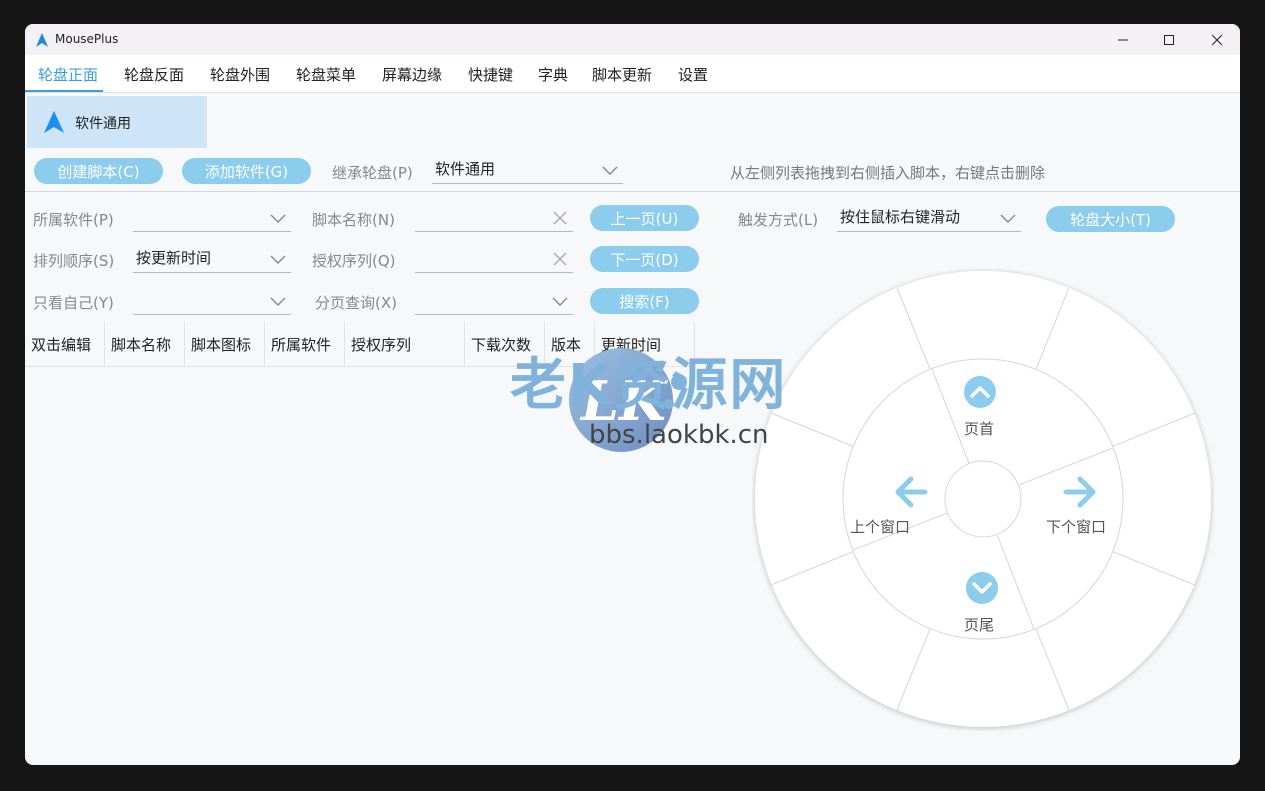  What do you see at coordinates (632, 191) in the screenshot?
I see `toolbar-divider` at bounding box center [632, 191].